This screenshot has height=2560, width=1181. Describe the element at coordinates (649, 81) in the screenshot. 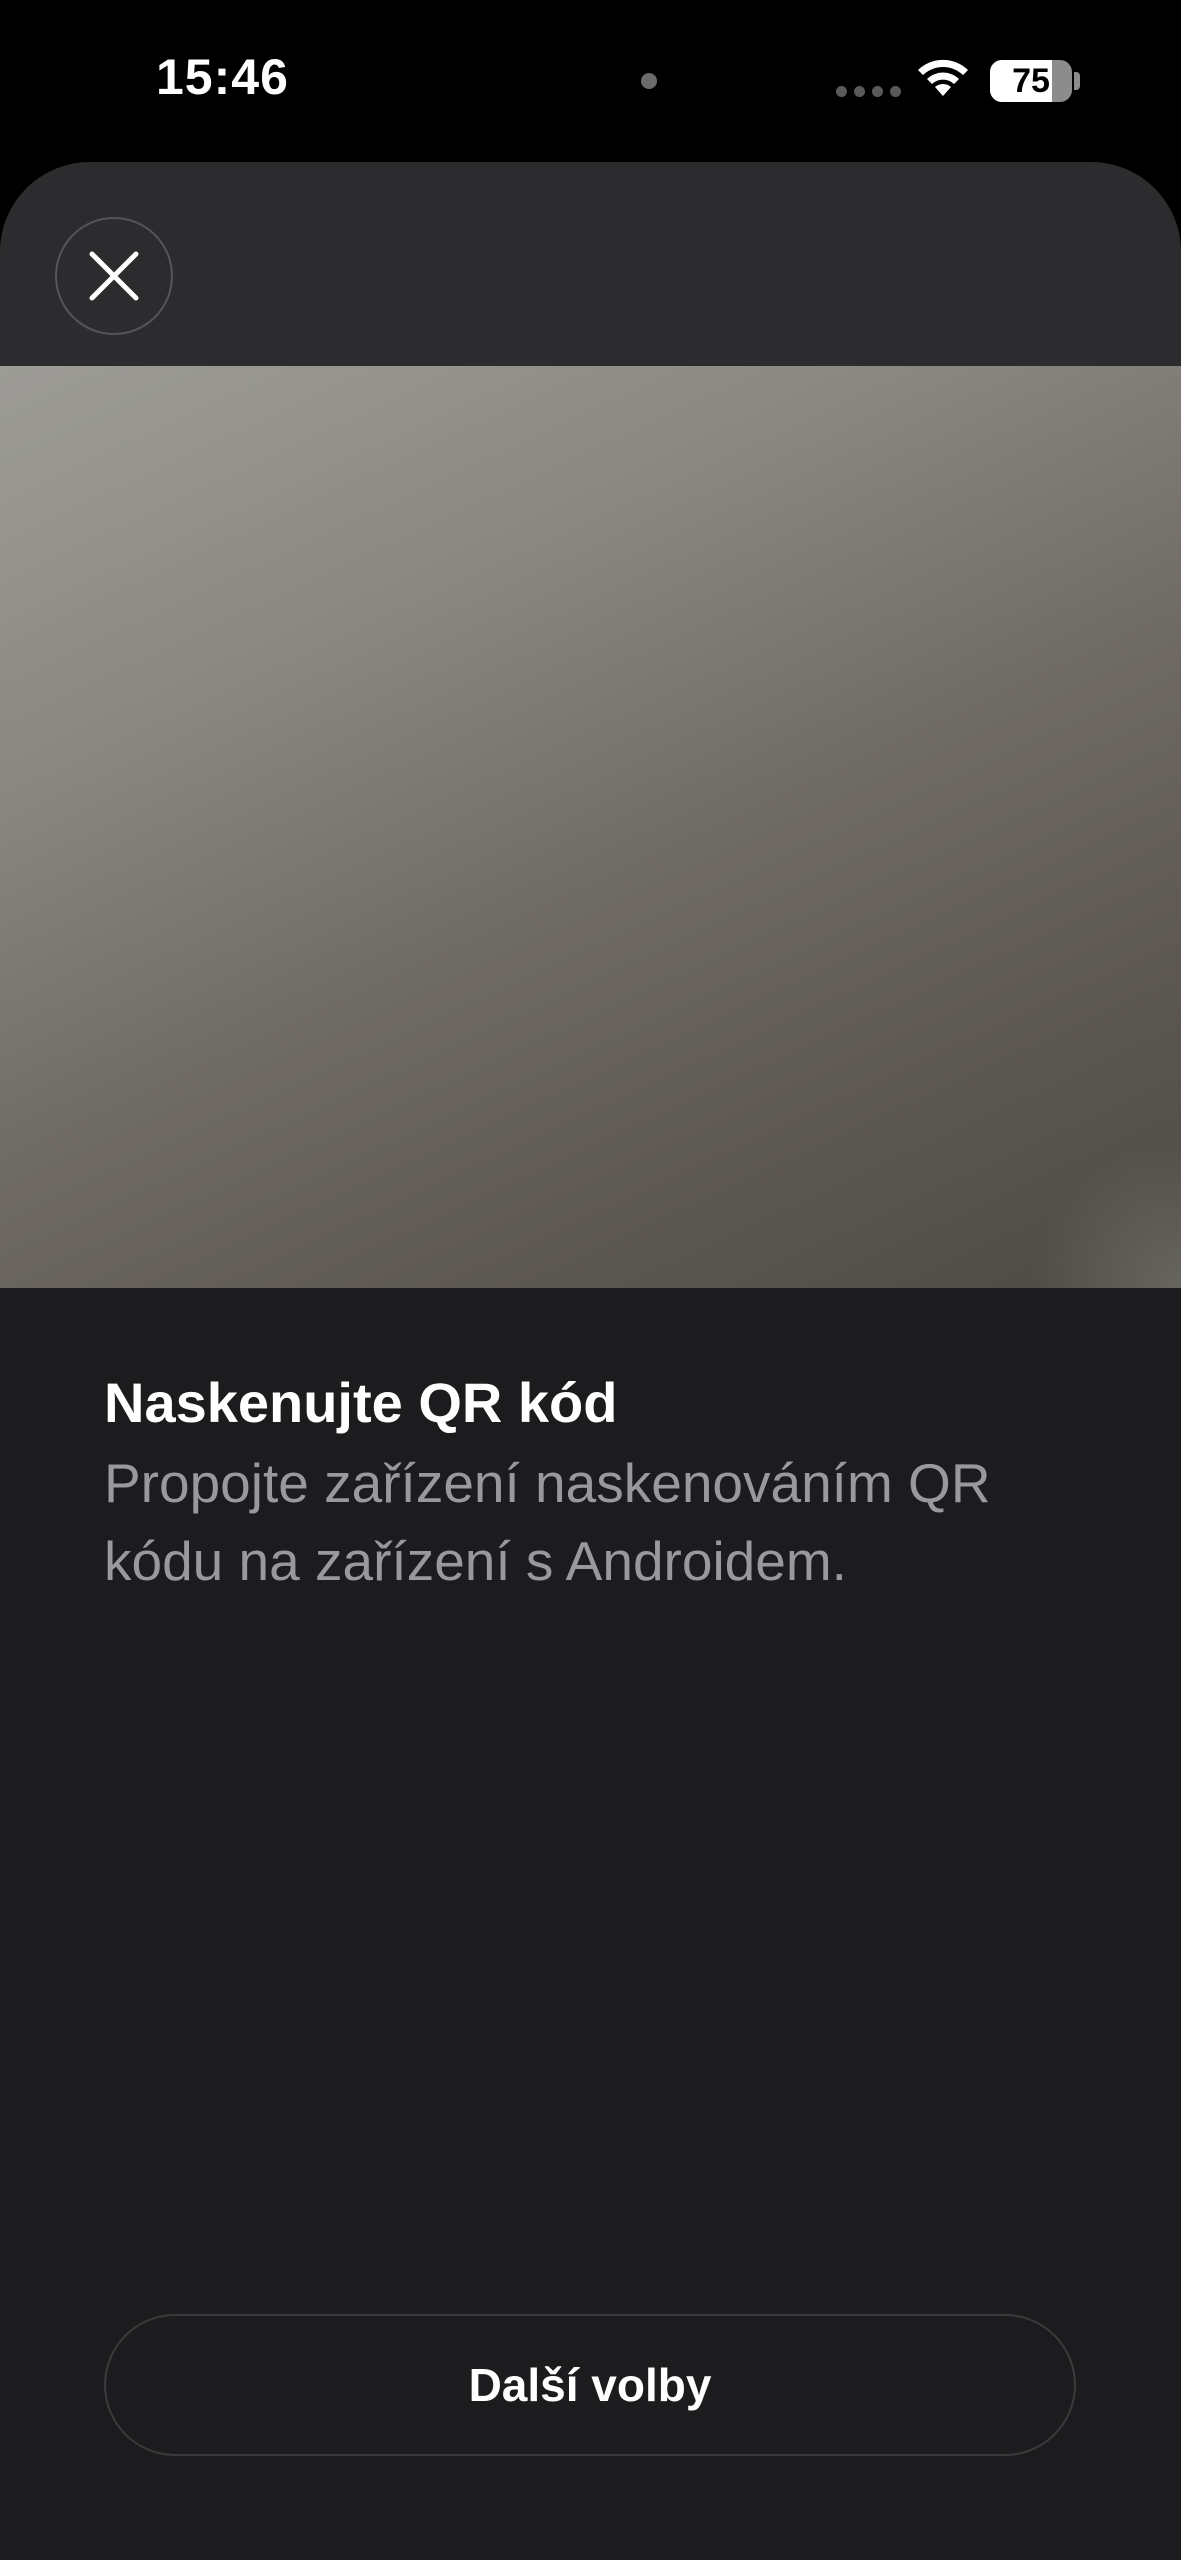

I see `camera-indicator-dot` at that location.